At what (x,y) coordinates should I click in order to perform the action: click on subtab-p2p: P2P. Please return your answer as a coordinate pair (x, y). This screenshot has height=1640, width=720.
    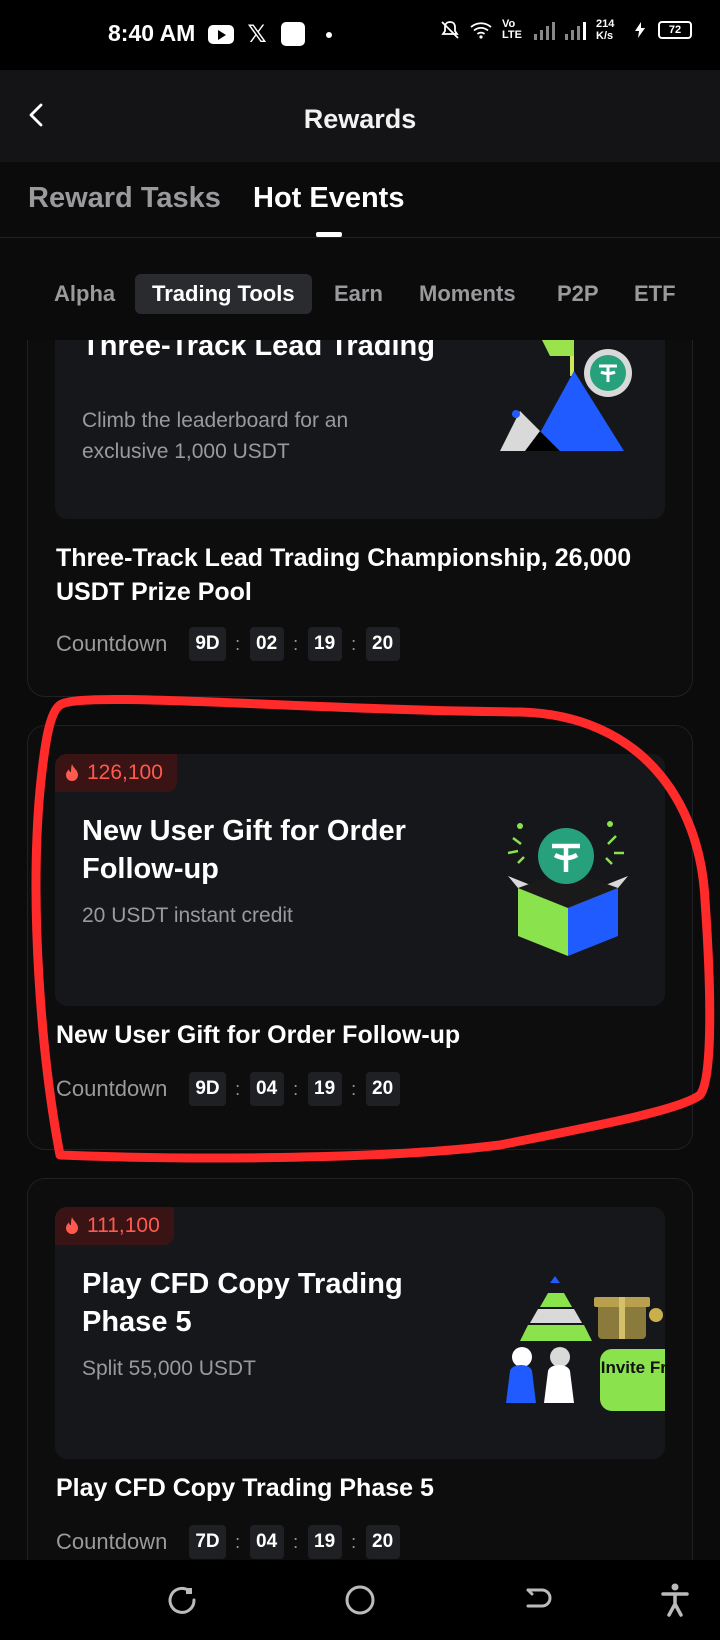
    Looking at the image, I should click on (578, 294).